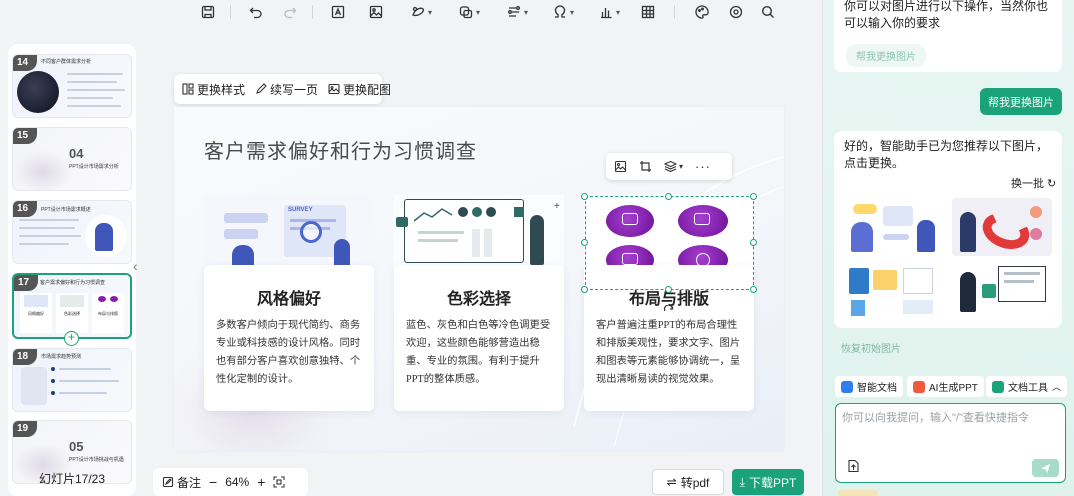 The image size is (1074, 496). Describe the element at coordinates (919, 386) in the screenshot. I see `ppt-icon` at that location.